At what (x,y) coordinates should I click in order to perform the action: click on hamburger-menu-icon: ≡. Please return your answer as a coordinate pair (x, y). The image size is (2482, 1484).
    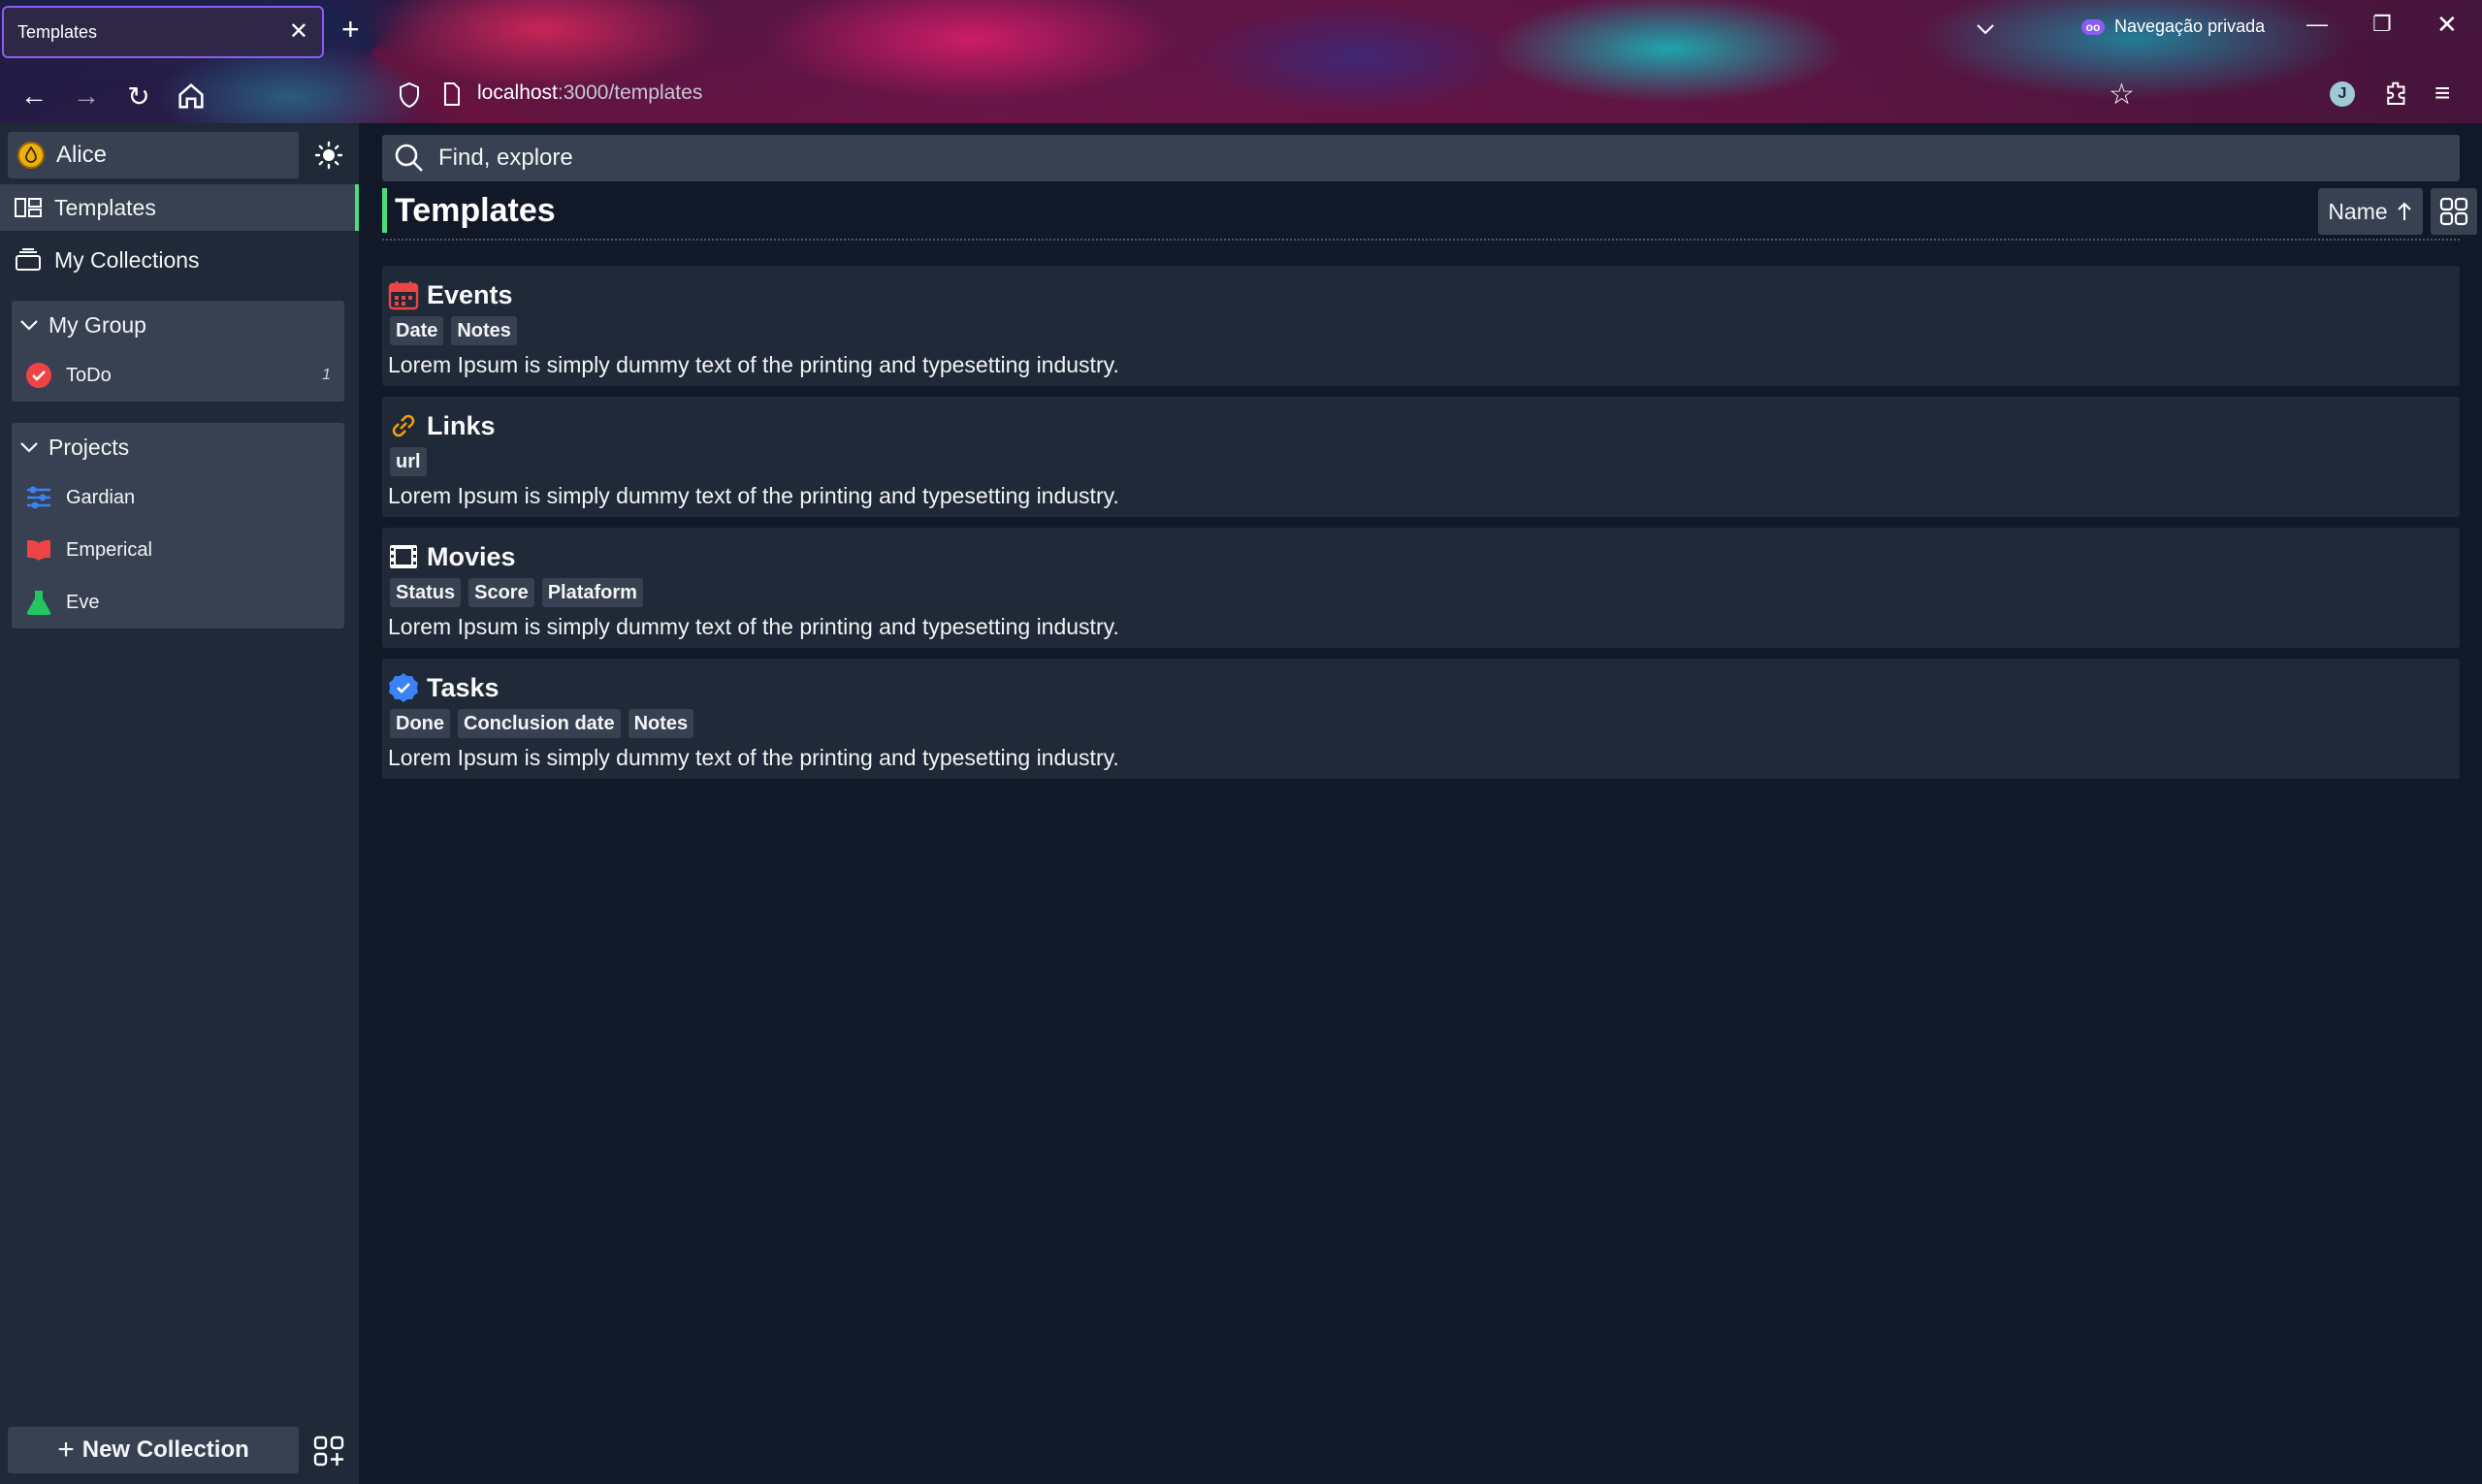
    Looking at the image, I should click on (2442, 93).